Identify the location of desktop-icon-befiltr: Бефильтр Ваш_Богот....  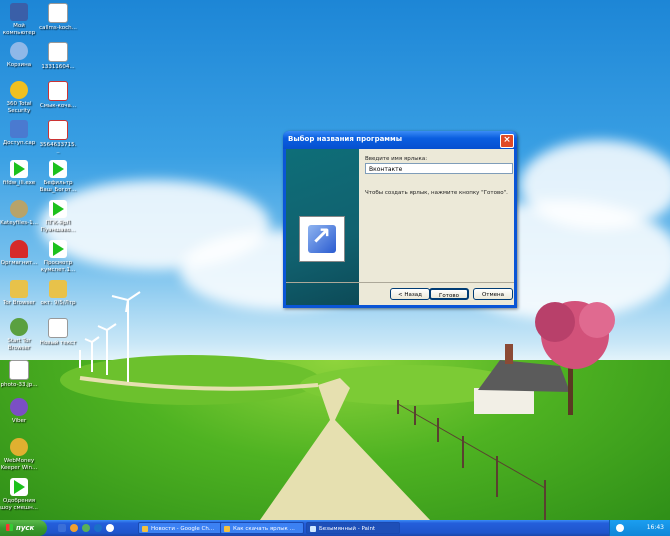
(58, 176).